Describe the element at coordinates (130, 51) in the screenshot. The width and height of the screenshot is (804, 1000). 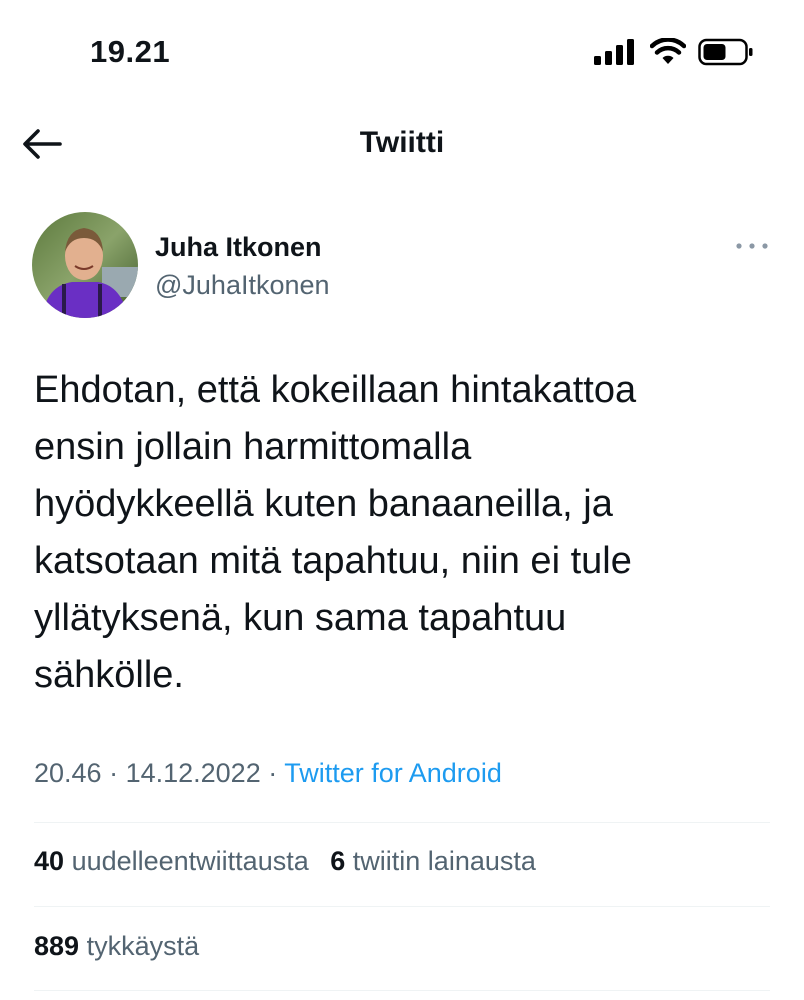
I see `status-time: 19.21` at that location.